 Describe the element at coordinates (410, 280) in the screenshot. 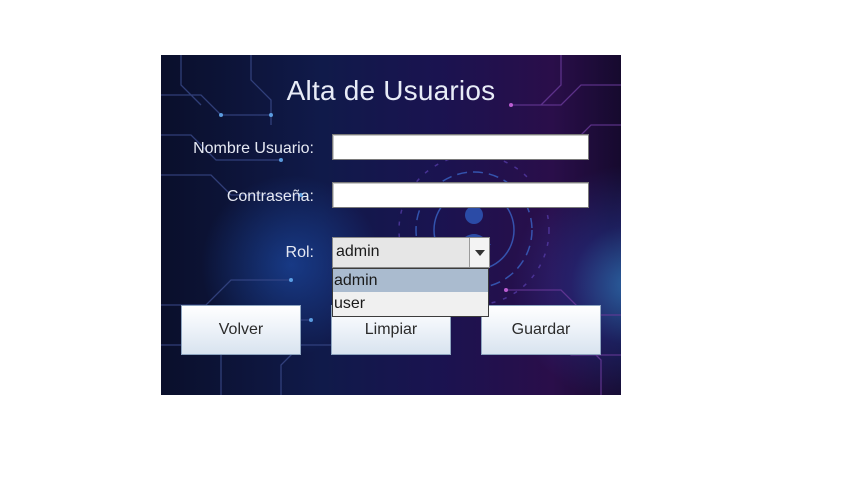

I see `role-option-admin: admin` at that location.